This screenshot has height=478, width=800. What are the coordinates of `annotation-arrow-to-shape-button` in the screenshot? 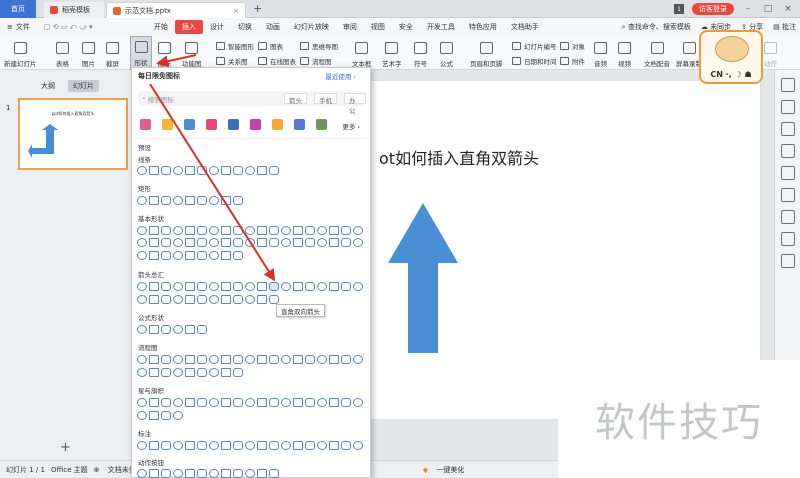 It's located at (176, 61).